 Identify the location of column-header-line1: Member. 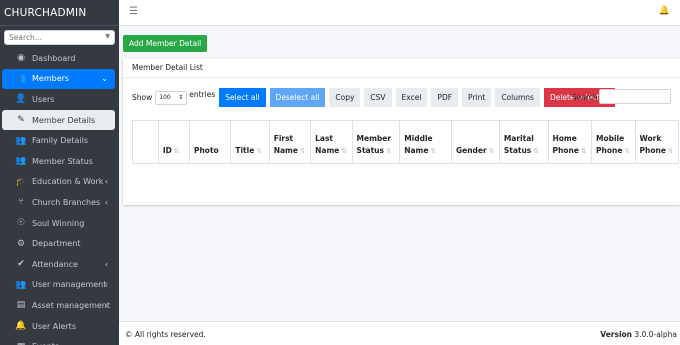
(374, 138).